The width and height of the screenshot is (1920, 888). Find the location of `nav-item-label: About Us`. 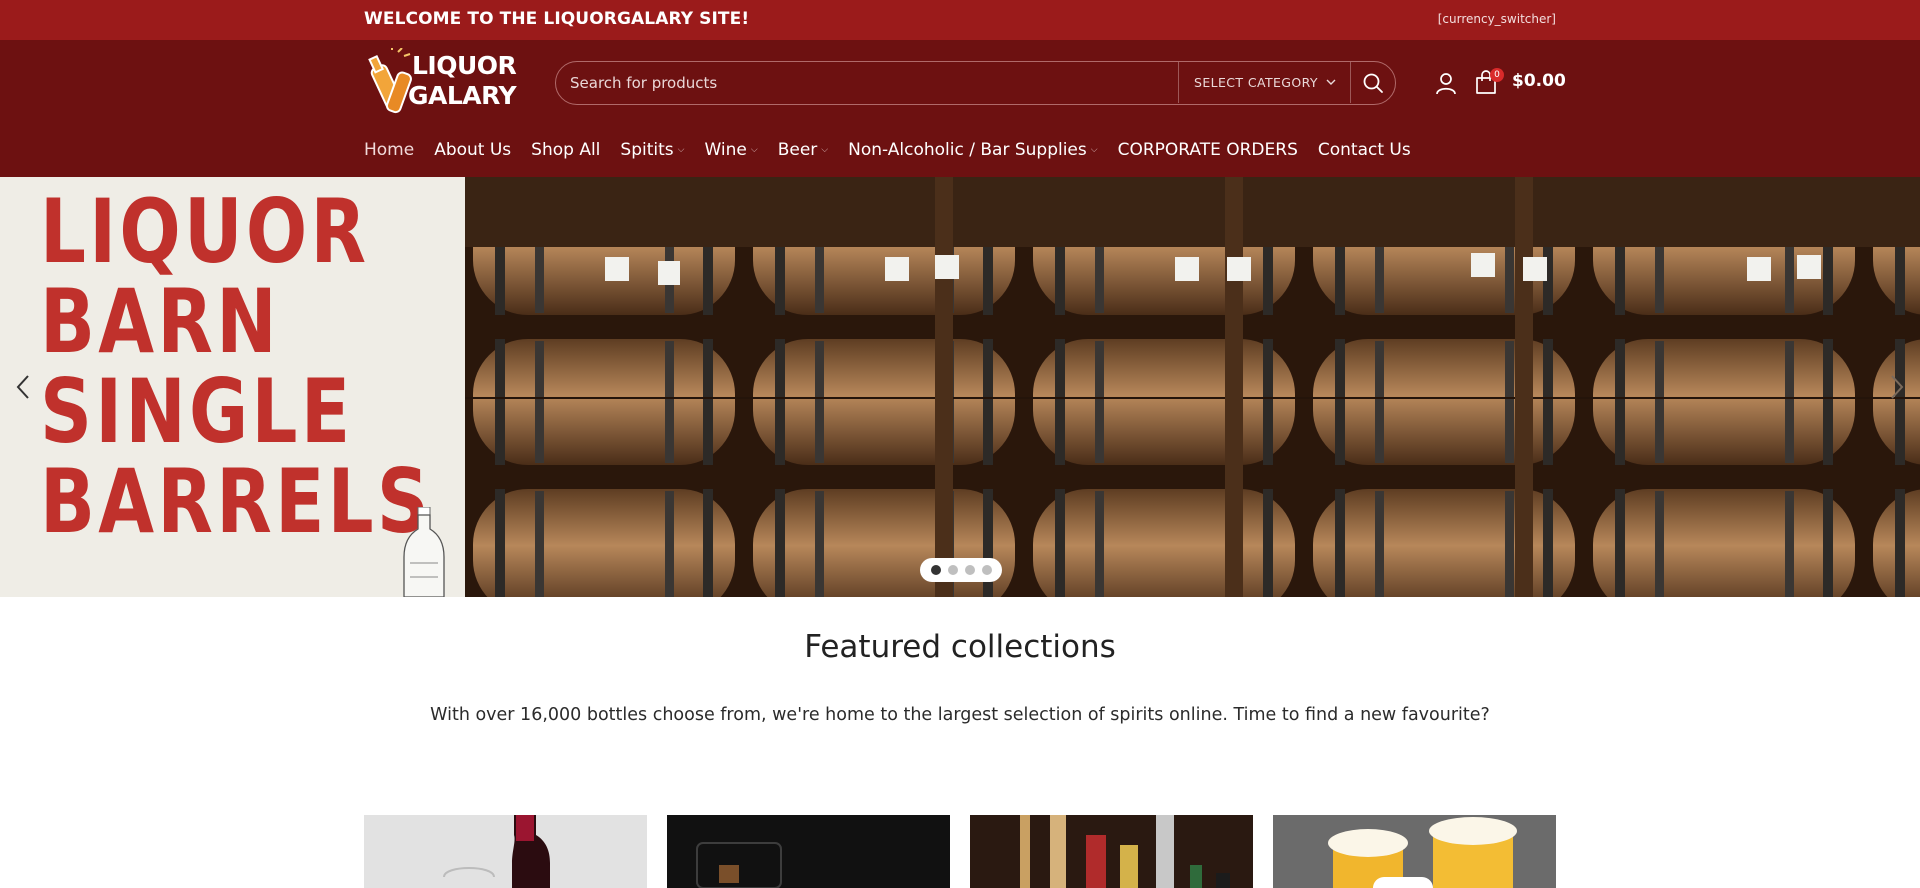

nav-item-label: About Us is located at coordinates (473, 150).